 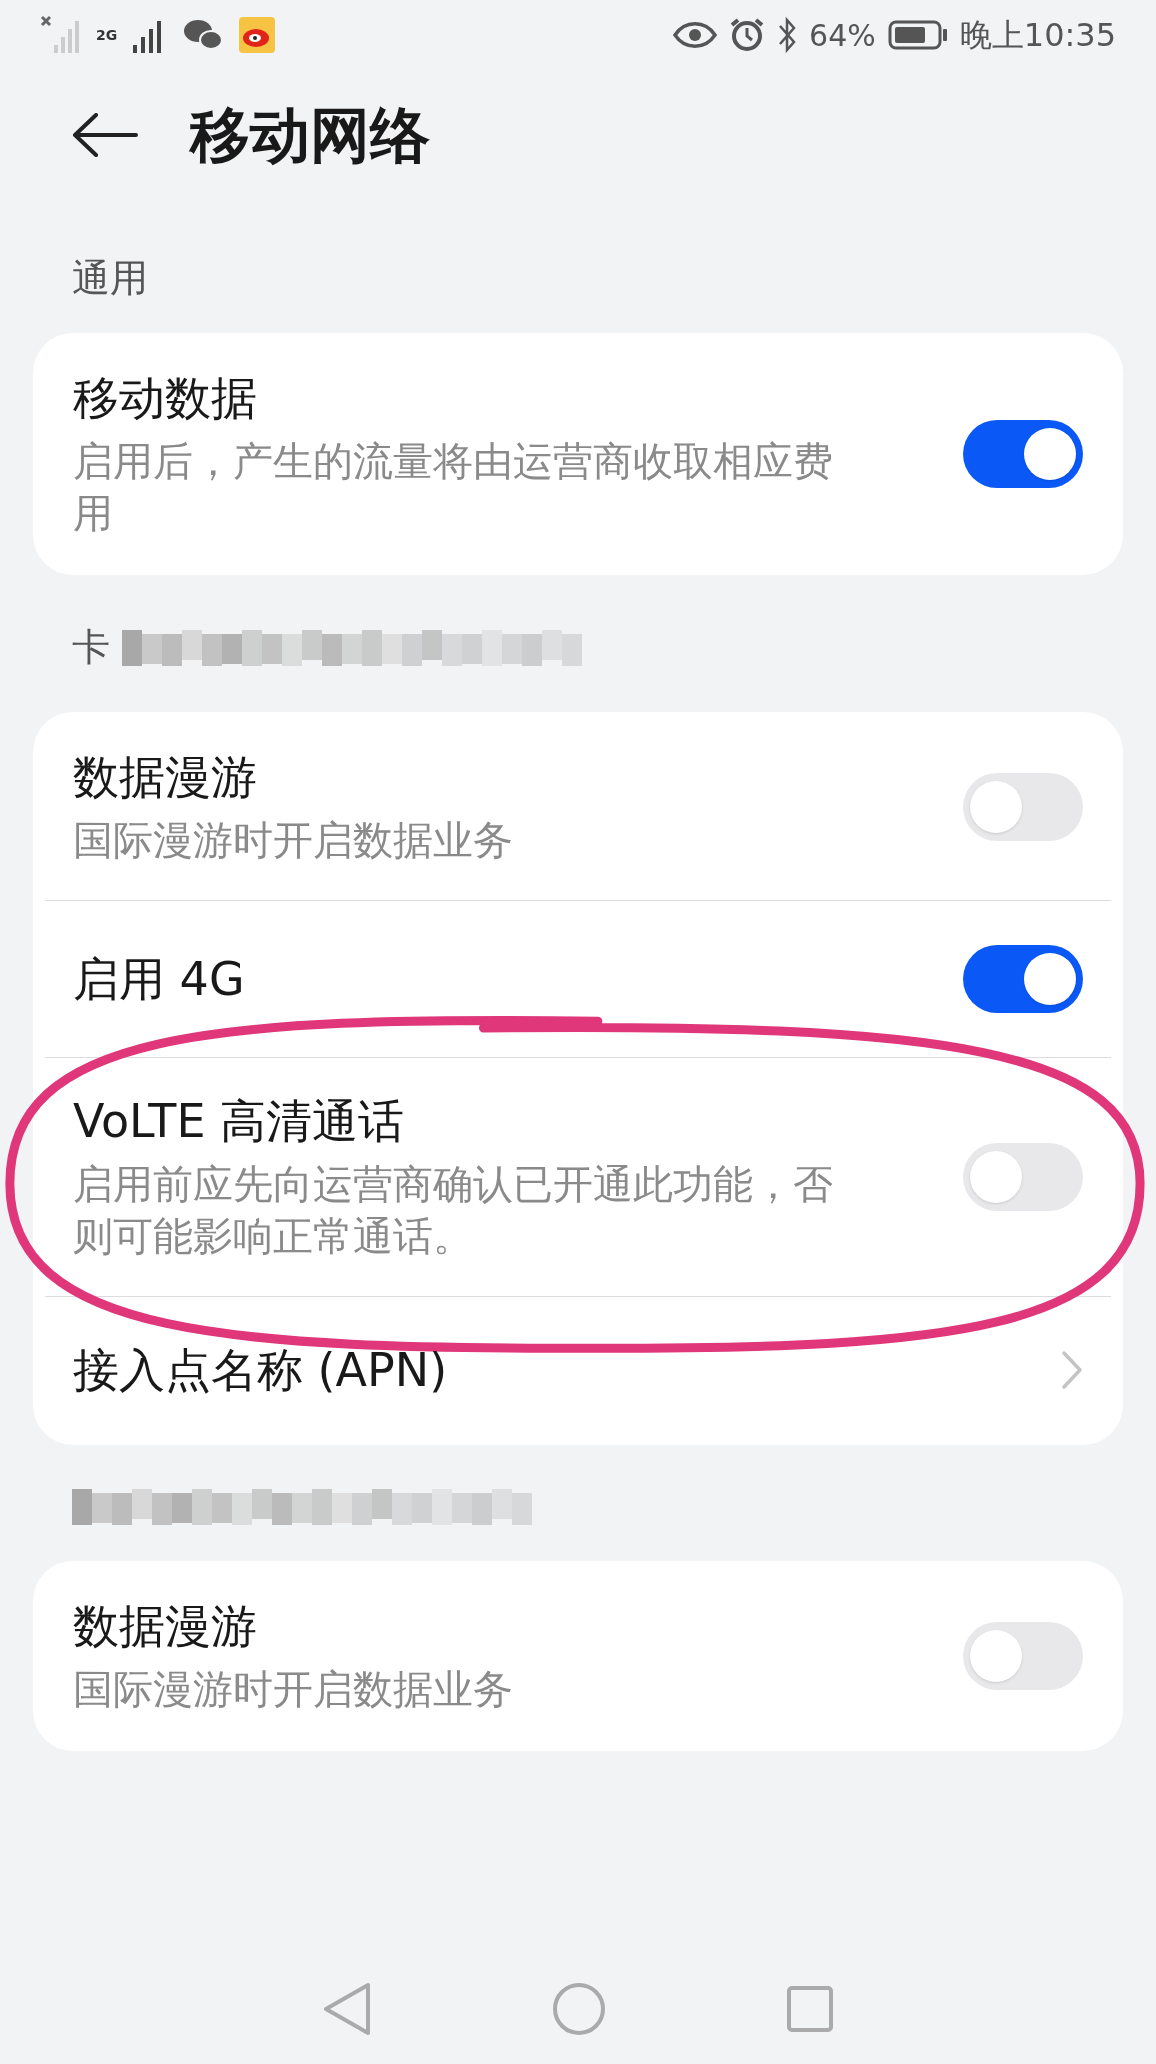 I want to click on setting-row: 移动数据 启用后，产生的流量将由运营商收取相应费用, so click(x=578, y=454).